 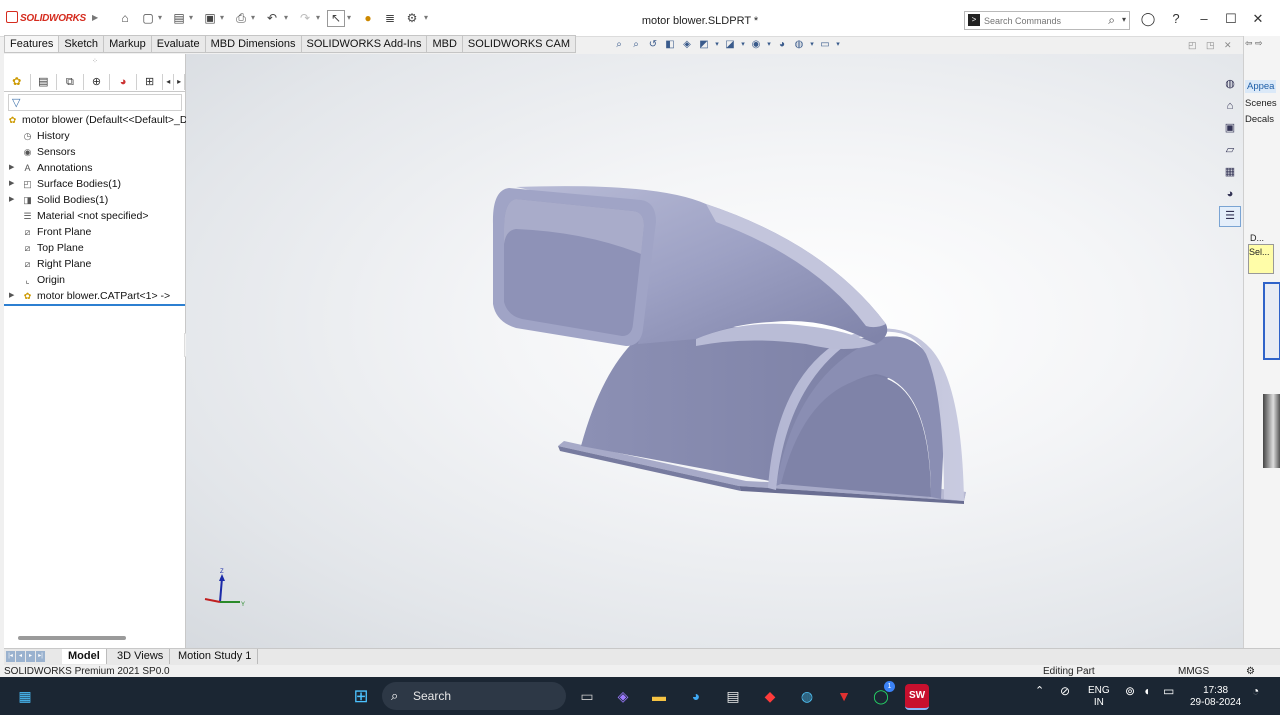 What do you see at coordinates (169, 82) in the screenshot?
I see `tabs-scroll-left-icon: ◂` at bounding box center [169, 82].